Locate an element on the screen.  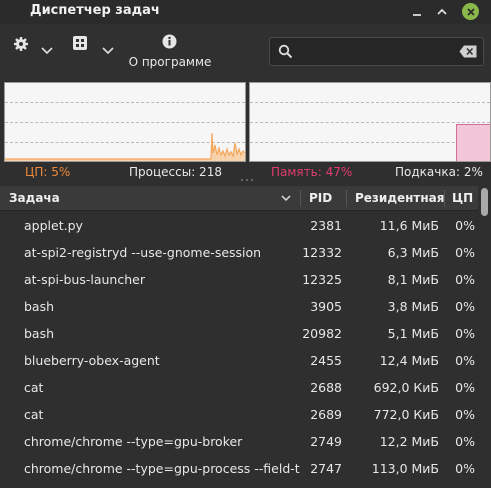
columns-dropdown is located at coordinates (108, 51).